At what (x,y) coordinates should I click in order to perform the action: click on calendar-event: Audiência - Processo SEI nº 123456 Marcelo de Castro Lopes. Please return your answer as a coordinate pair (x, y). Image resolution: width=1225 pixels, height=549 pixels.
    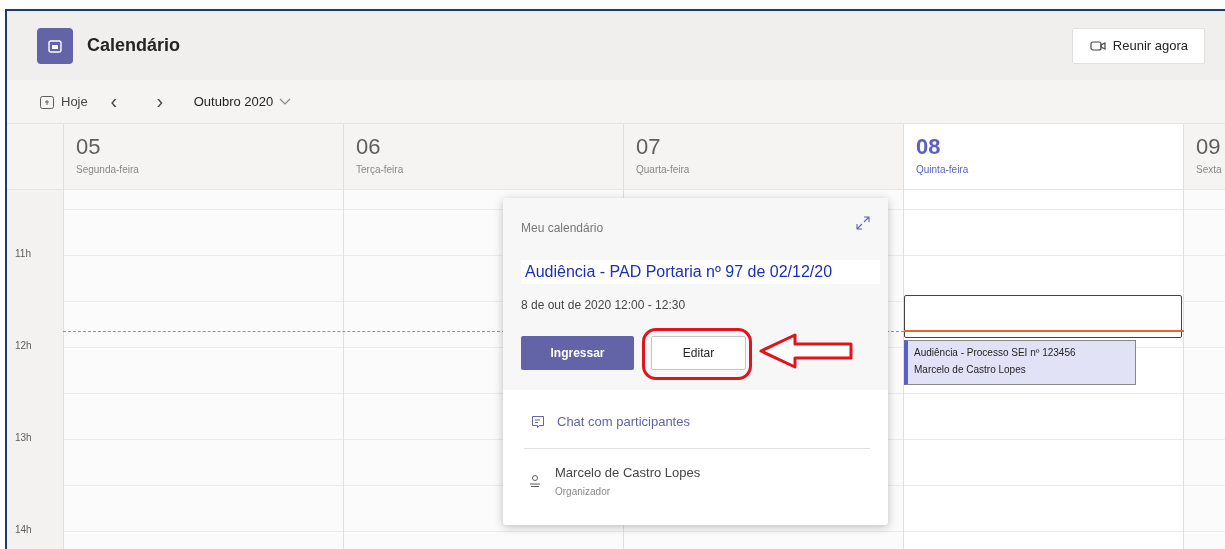
    Looking at the image, I should click on (1020, 362).